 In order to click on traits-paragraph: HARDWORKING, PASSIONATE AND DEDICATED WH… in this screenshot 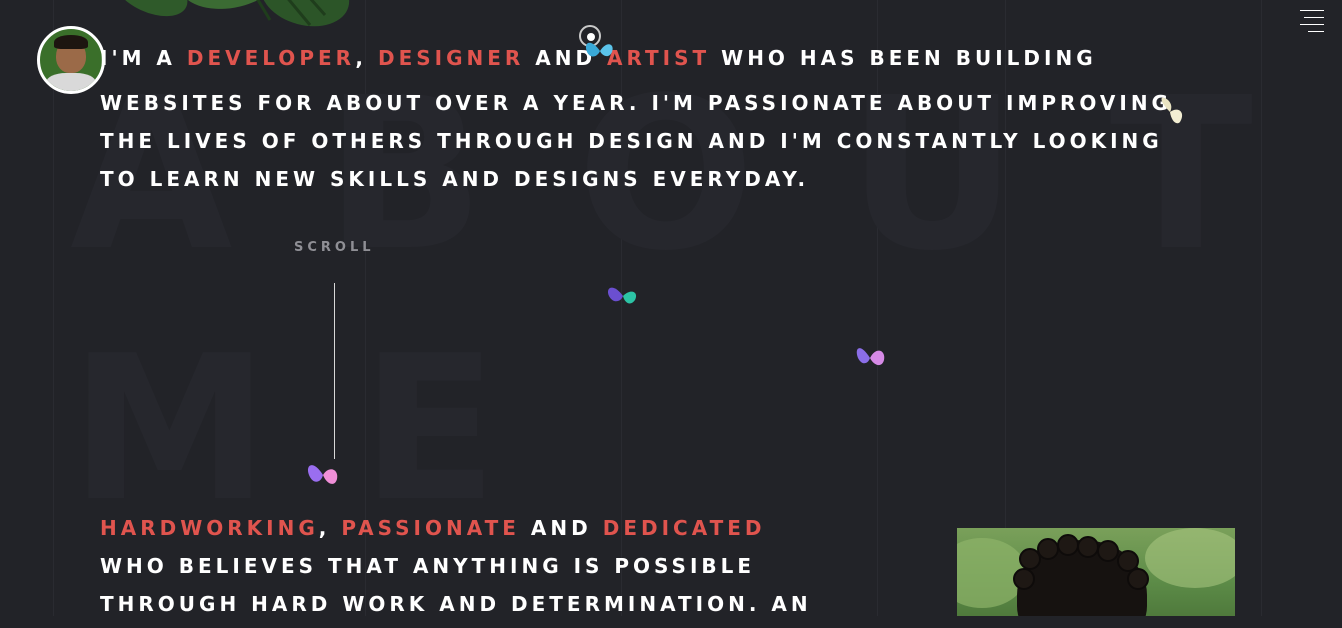, I will do `click(456, 571)`.